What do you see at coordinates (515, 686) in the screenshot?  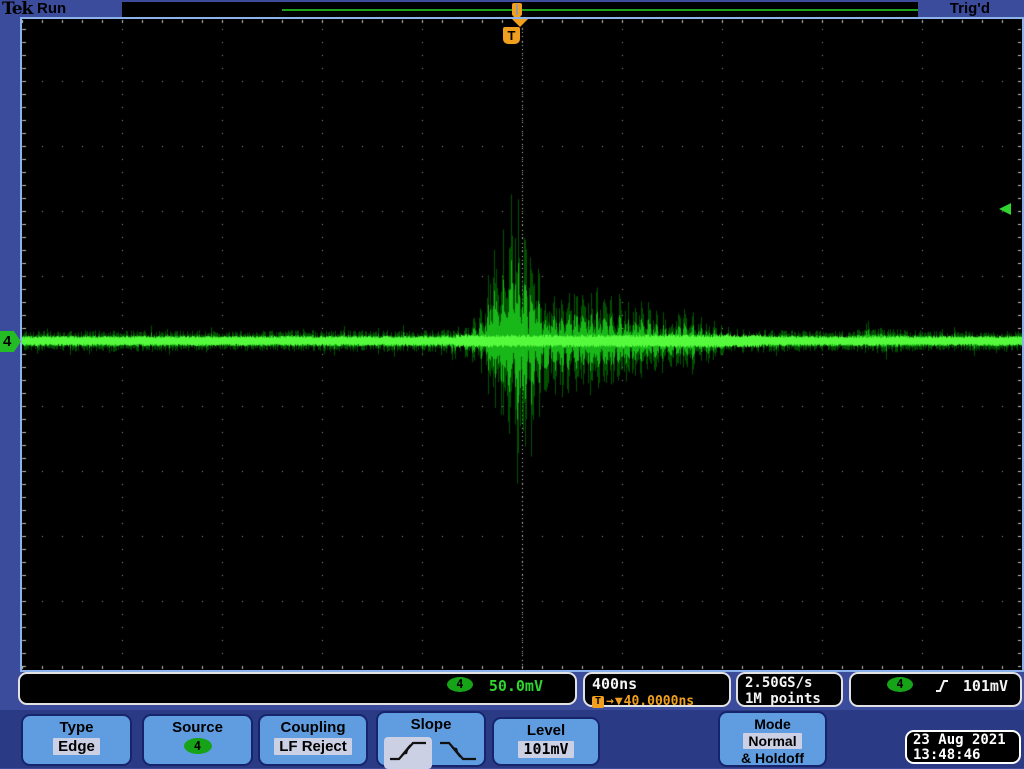 I see `channel4-scale-value: 50.0mV` at bounding box center [515, 686].